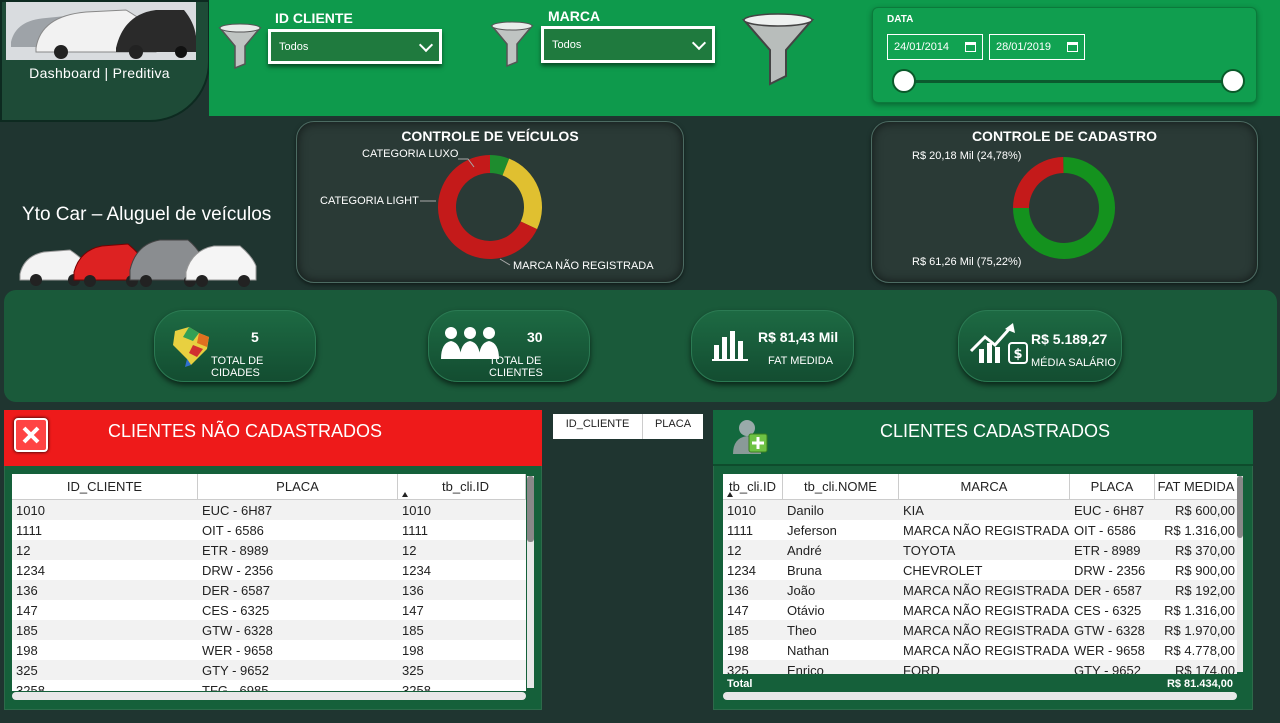 The image size is (1280, 723). What do you see at coordinates (237, 367) in the screenshot?
I see `kpi-label: TOTAL DE CIDADES` at bounding box center [237, 367].